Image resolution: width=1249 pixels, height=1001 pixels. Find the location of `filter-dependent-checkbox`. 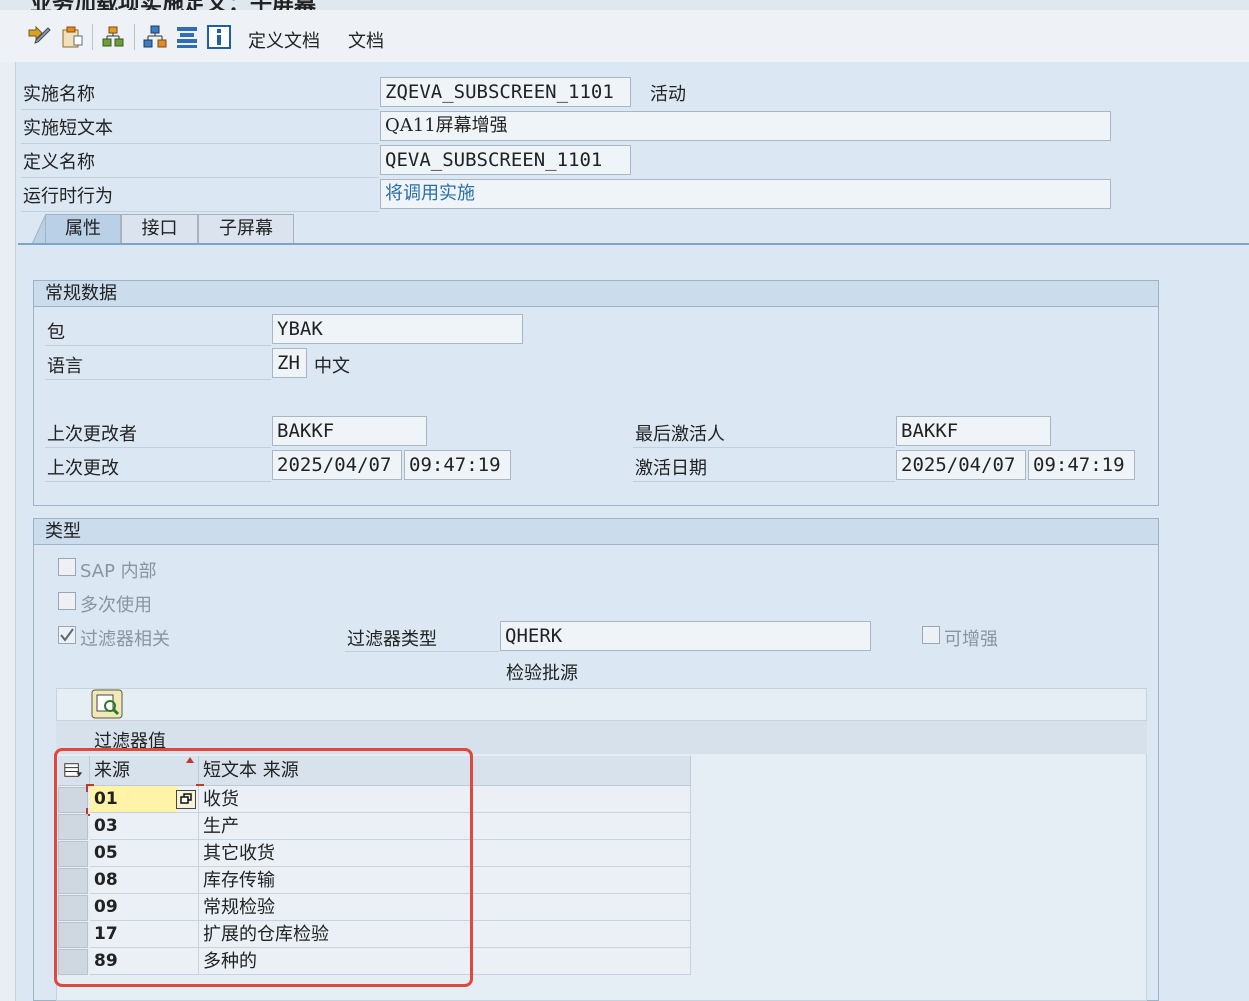

filter-dependent-checkbox is located at coordinates (67, 635).